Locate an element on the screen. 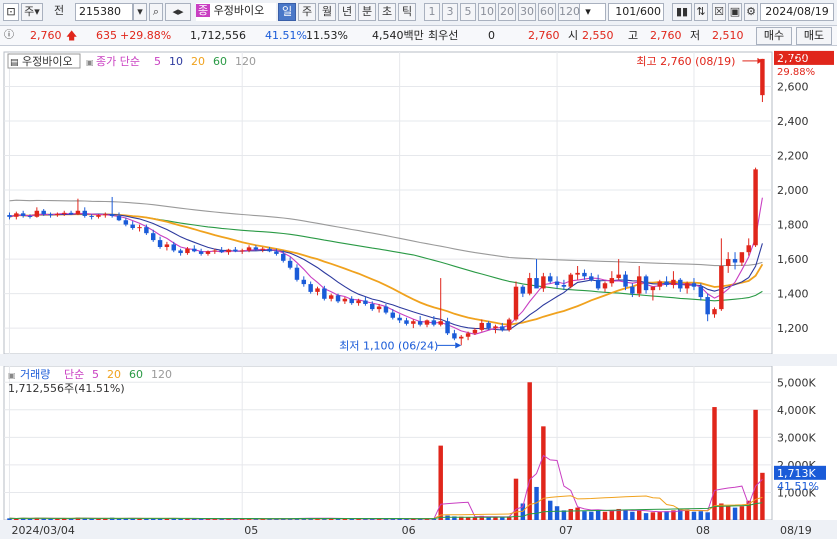 The height and width of the screenshot is (539, 837). tab-interval-20: 20 is located at coordinates (507, 12).